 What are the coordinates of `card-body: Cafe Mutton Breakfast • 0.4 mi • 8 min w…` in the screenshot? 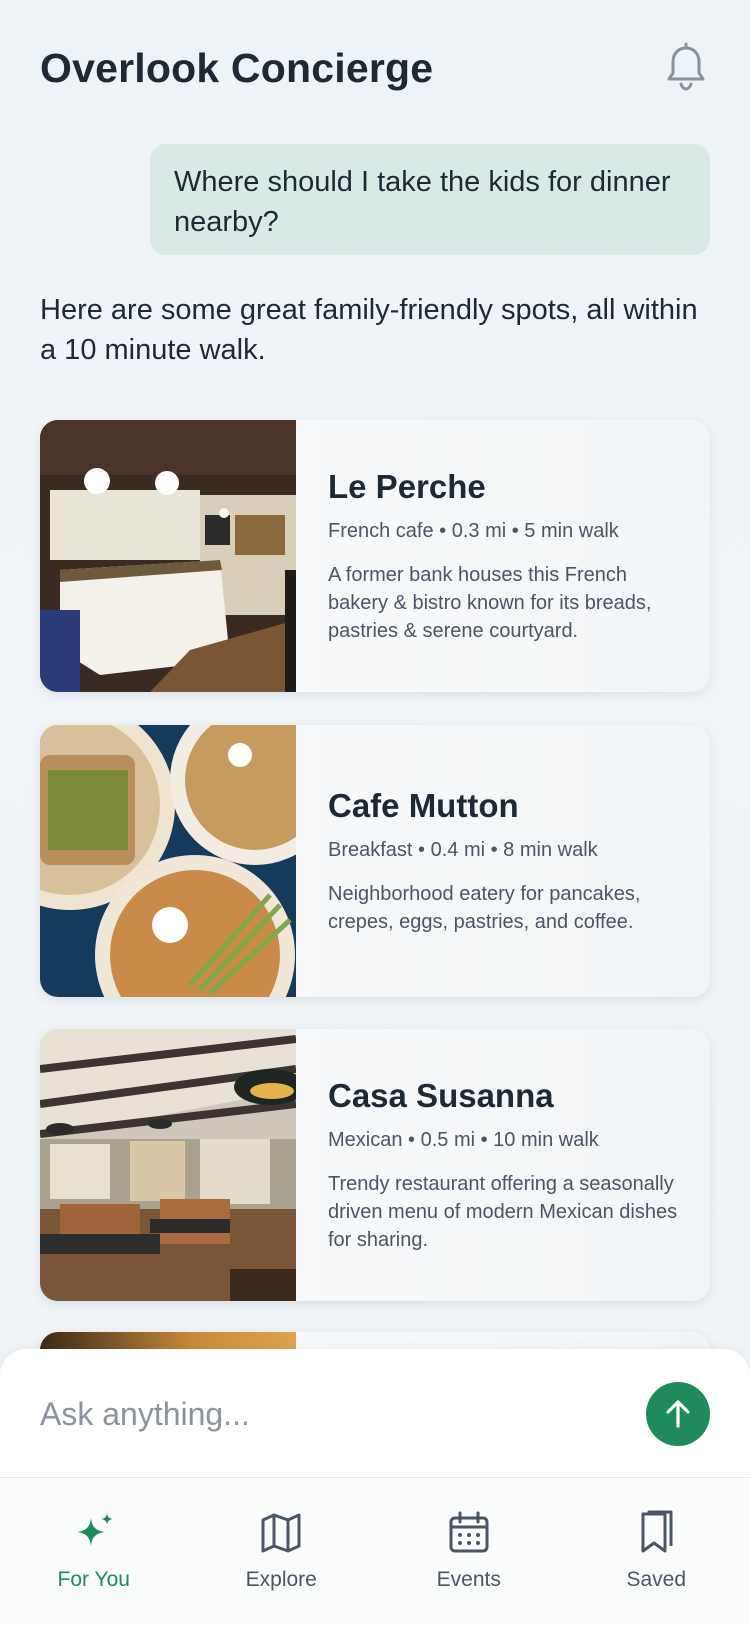 It's located at (504, 861).